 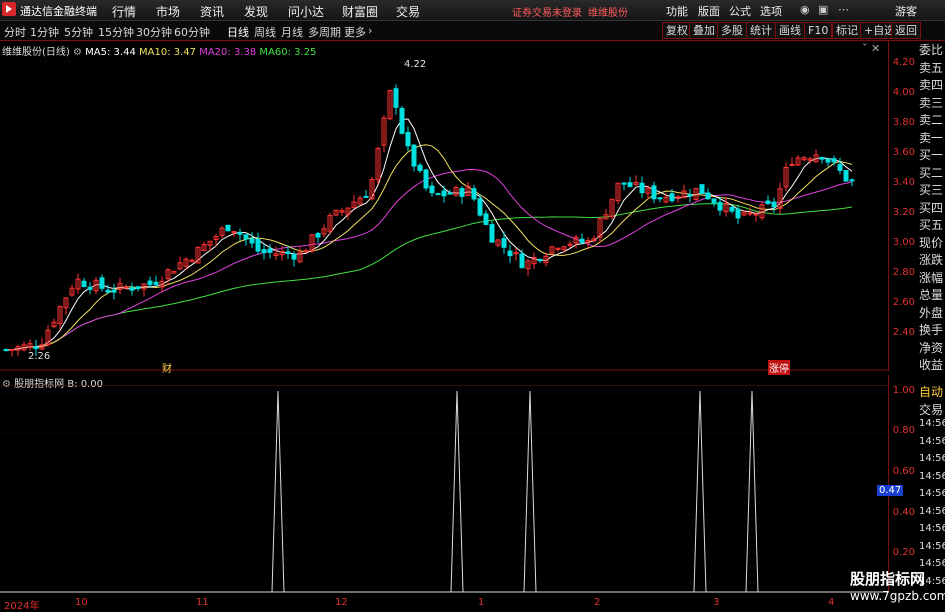 What do you see at coordinates (677, 30) in the screenshot?
I see `tool-restore-rights: 复权` at bounding box center [677, 30].